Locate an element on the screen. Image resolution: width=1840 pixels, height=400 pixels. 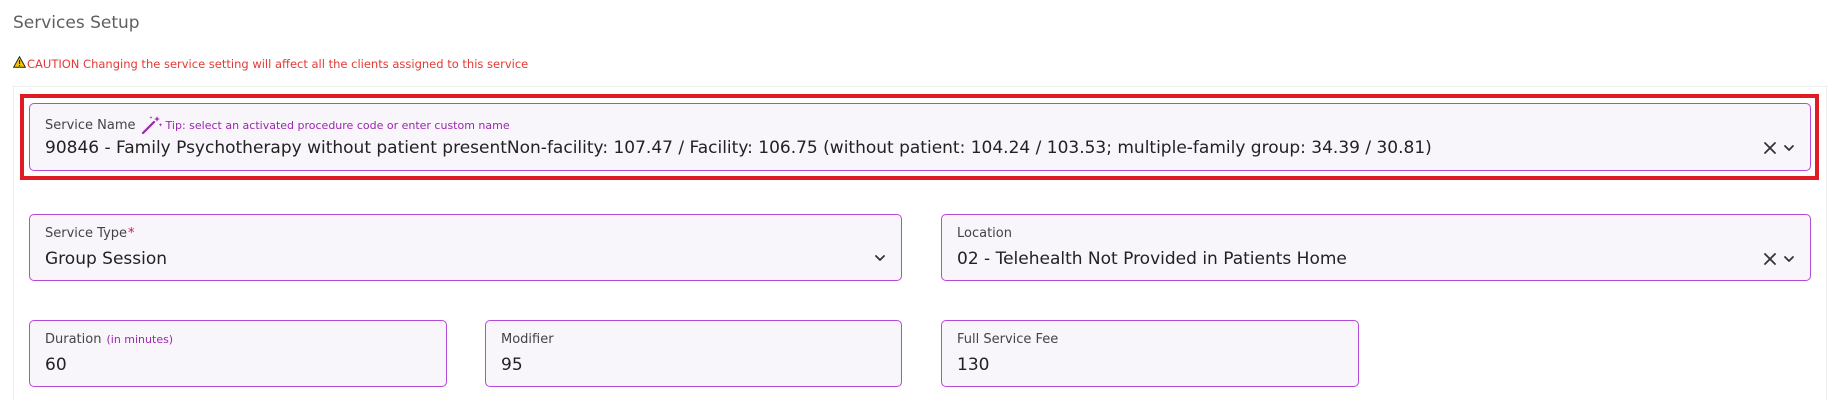
required-mark: * is located at coordinates (131, 233).